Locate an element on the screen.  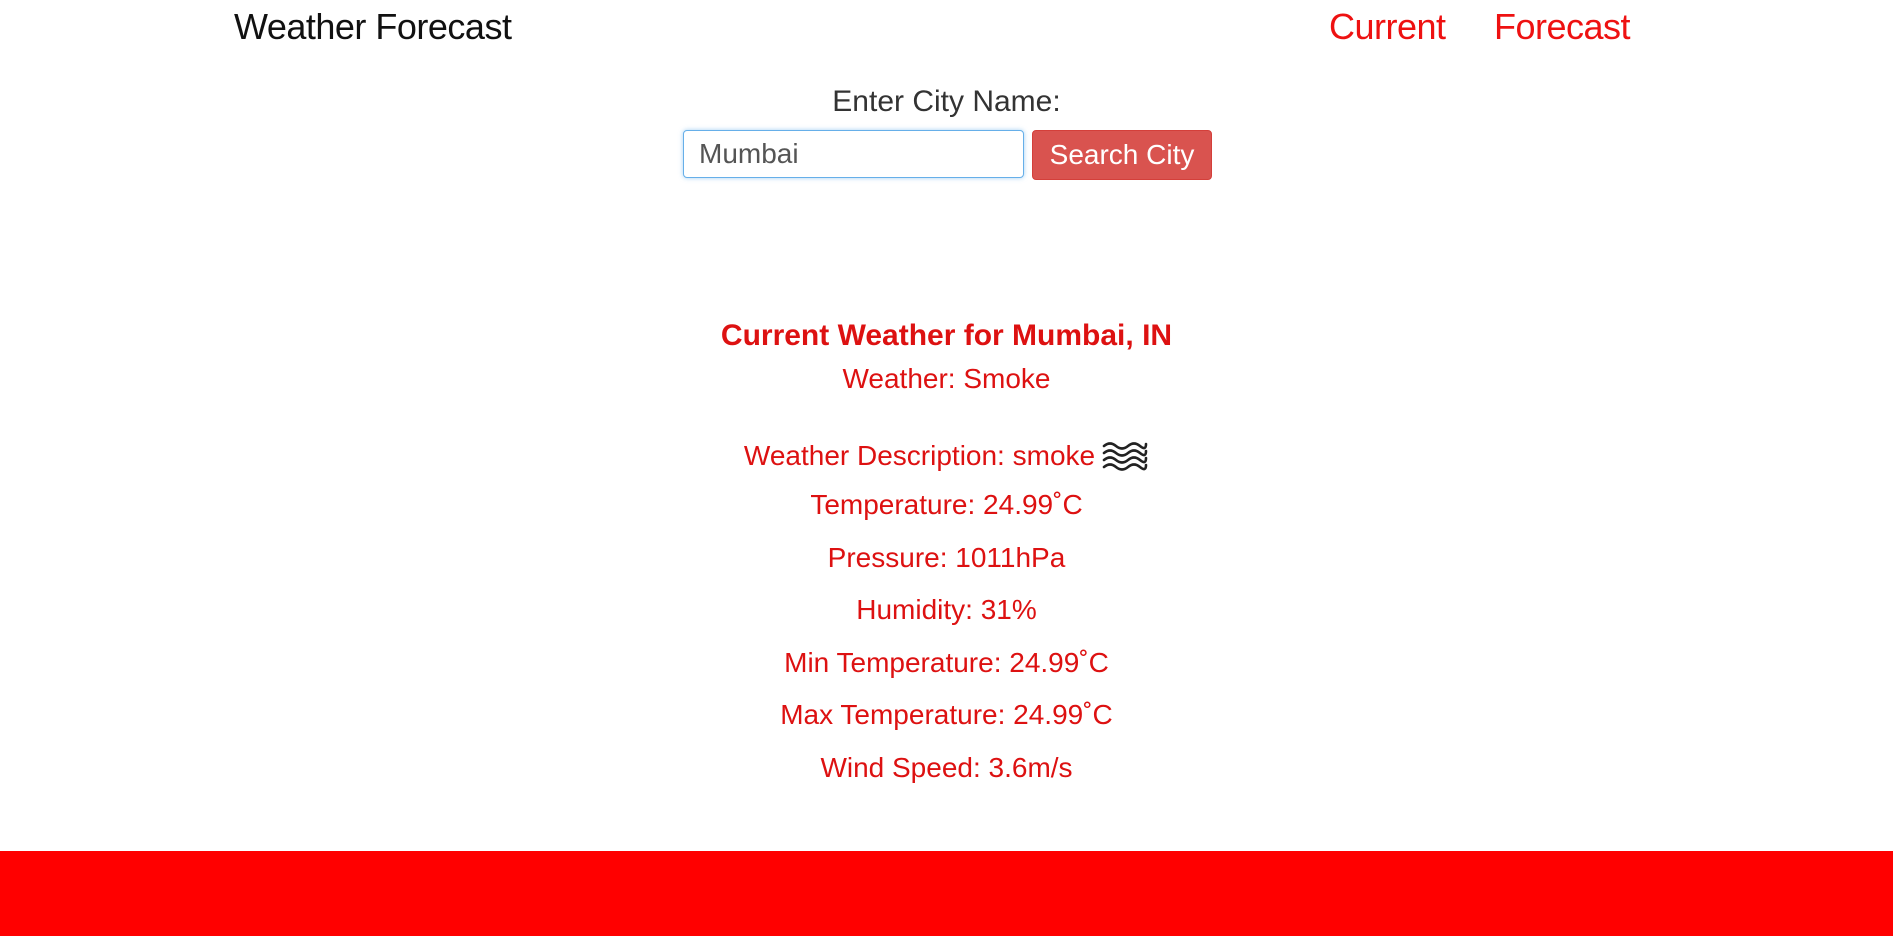
weather-title: Current Weather for Mumbai, IN is located at coordinates (946, 335).